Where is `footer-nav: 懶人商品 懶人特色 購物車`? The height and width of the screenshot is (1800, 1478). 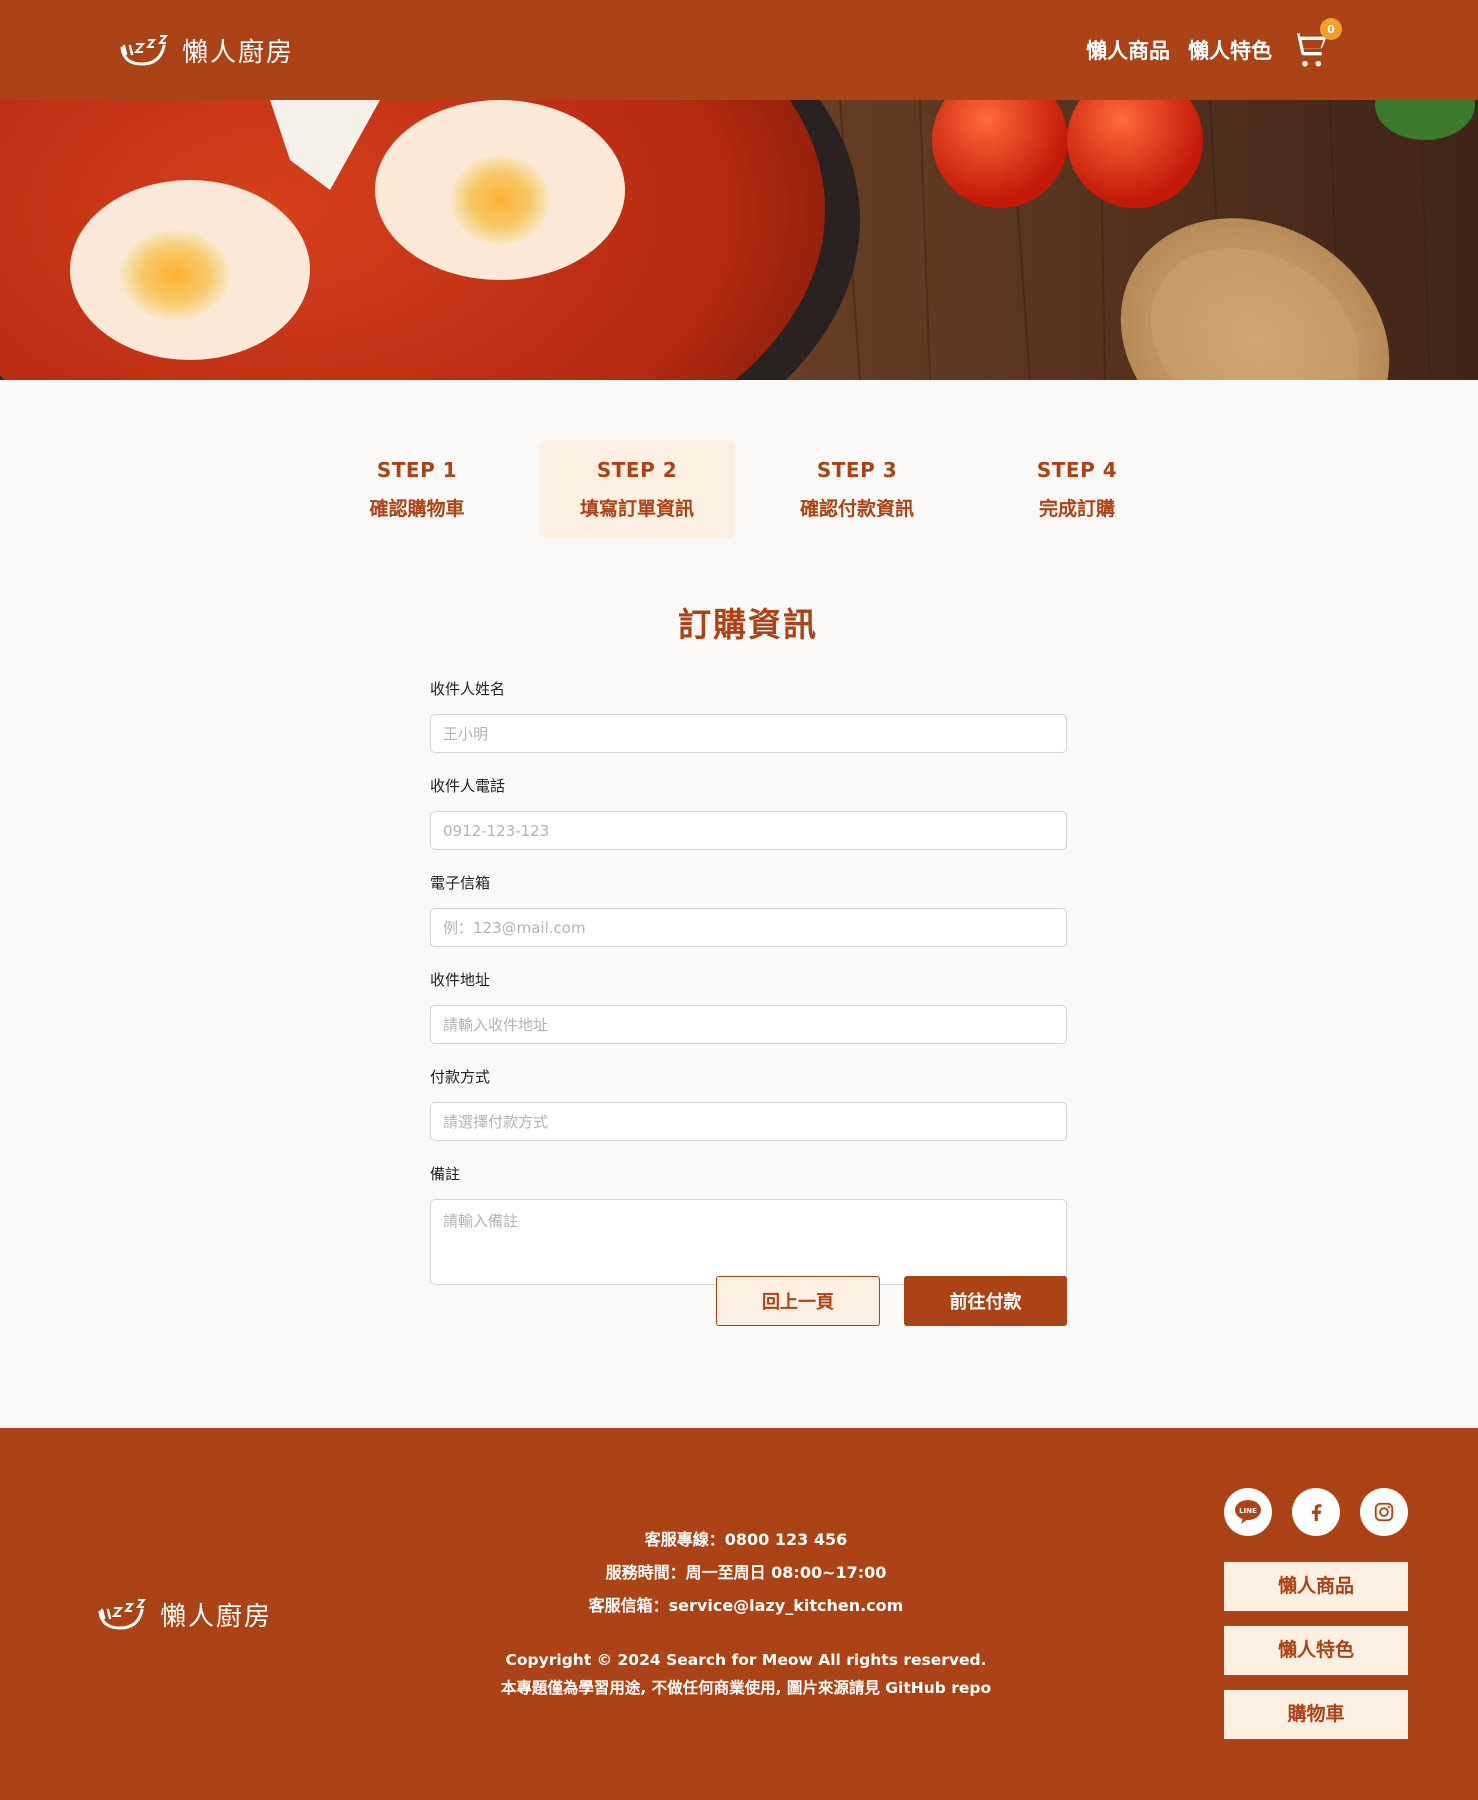
footer-nav: 懶人商品 懶人特色 購物車 is located at coordinates (1316, 1658).